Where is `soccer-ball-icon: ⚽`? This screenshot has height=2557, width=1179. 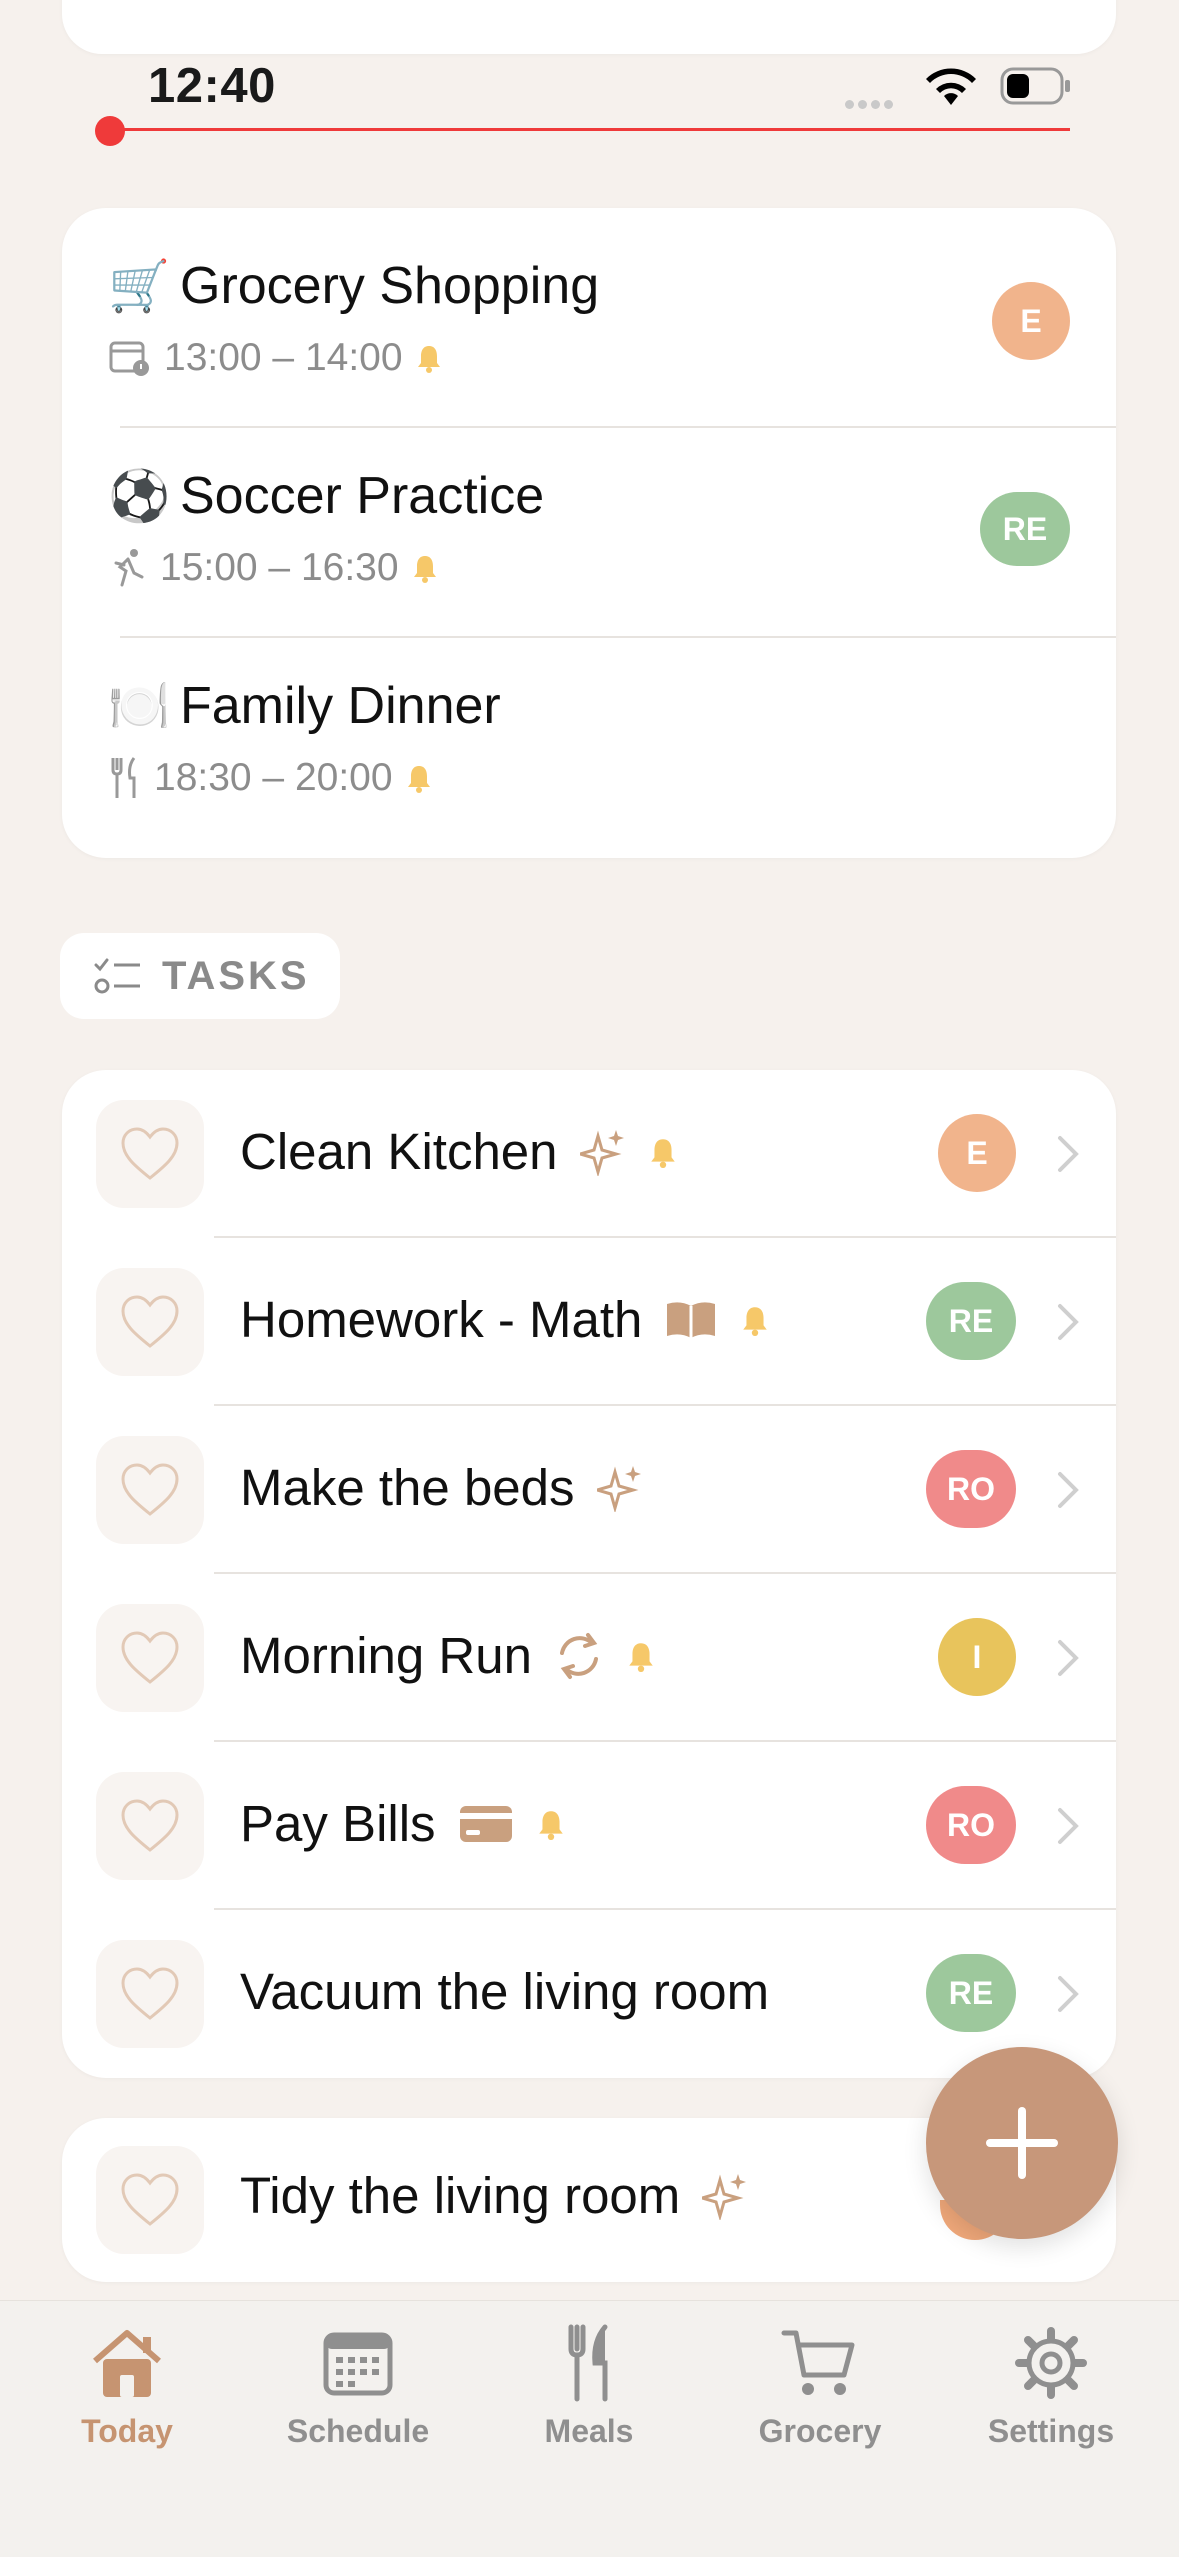
soccer-ball-icon: ⚽ is located at coordinates (139, 496).